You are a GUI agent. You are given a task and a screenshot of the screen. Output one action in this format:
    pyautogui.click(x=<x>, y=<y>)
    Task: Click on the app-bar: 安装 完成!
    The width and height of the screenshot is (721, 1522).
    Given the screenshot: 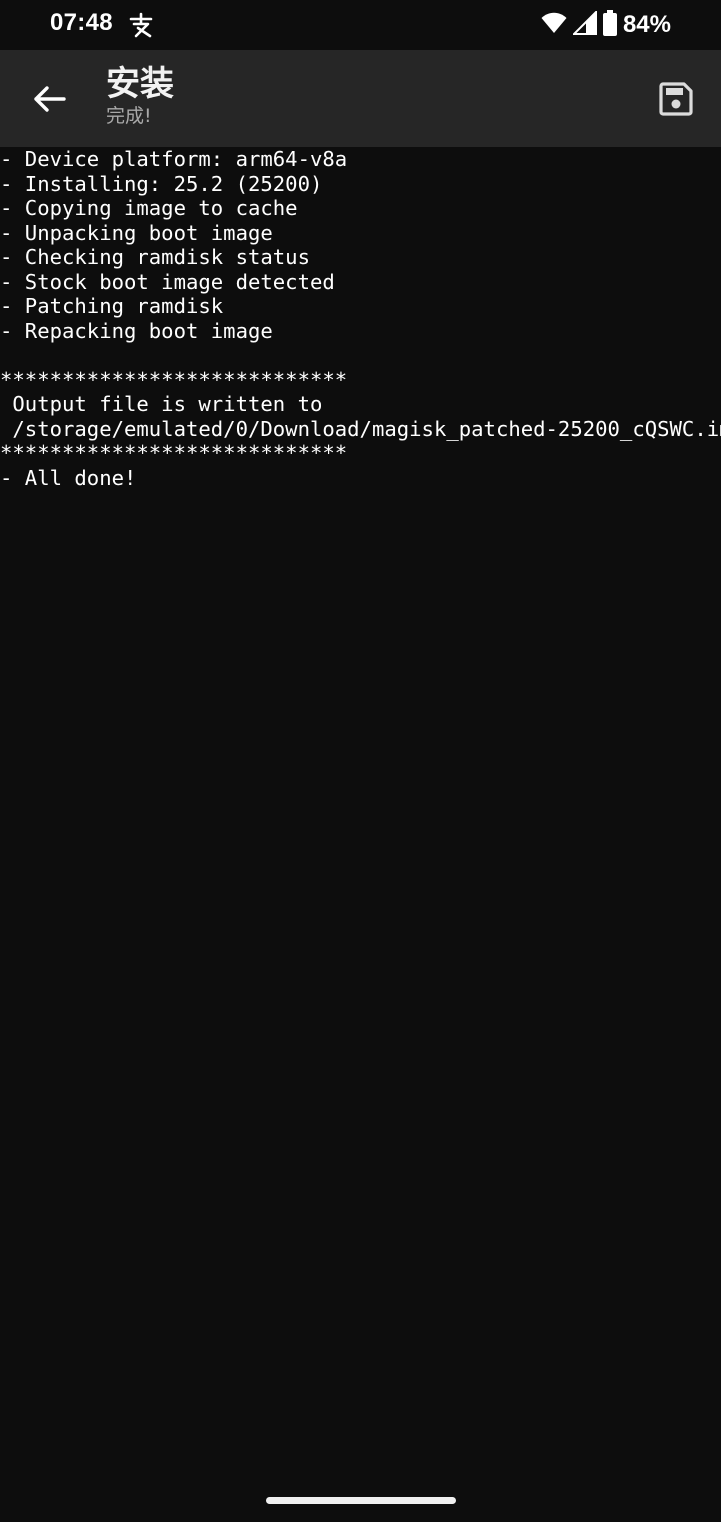 What is the action you would take?
    pyautogui.click(x=360, y=98)
    